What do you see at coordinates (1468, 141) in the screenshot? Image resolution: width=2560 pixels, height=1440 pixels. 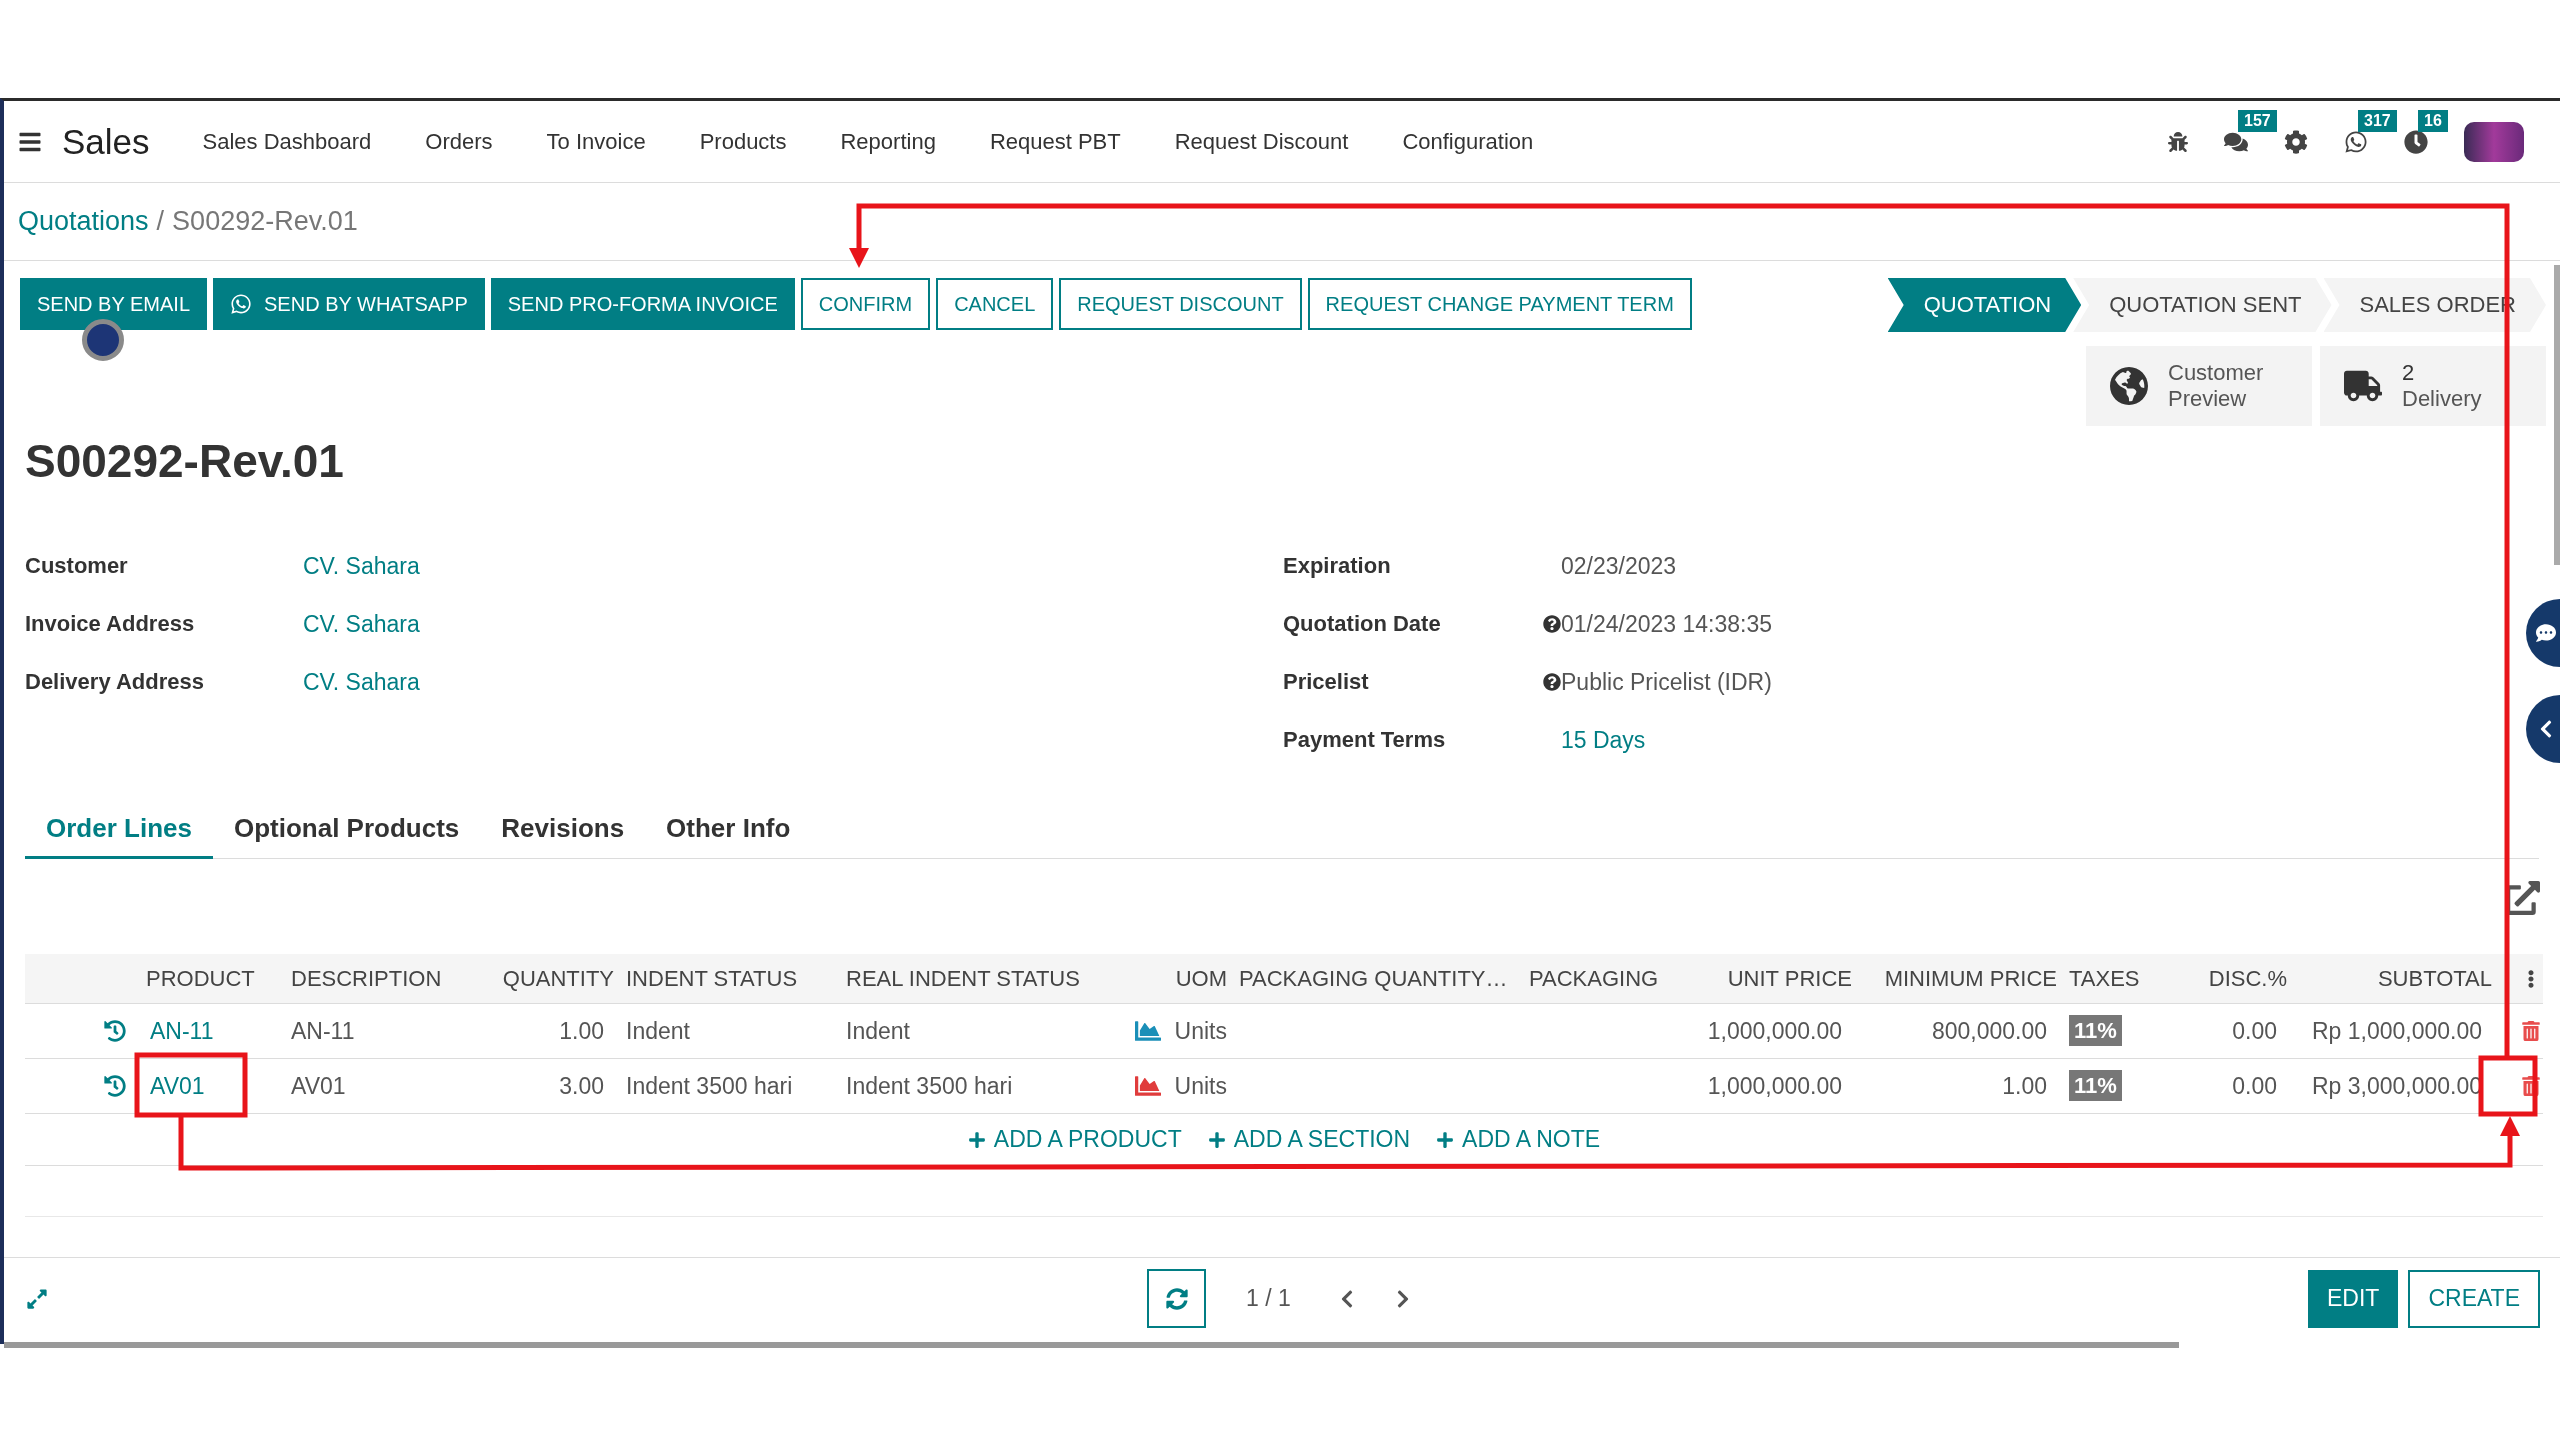 I see `nav-item: Configuration` at bounding box center [1468, 141].